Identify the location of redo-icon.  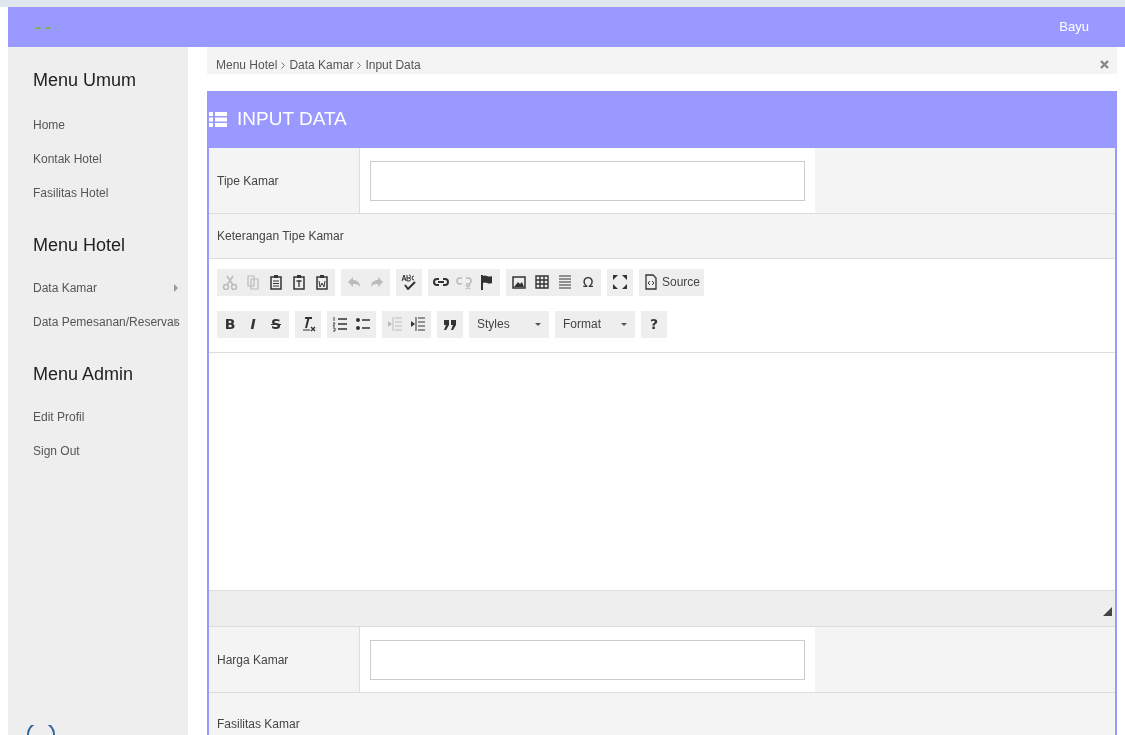
(377, 282).